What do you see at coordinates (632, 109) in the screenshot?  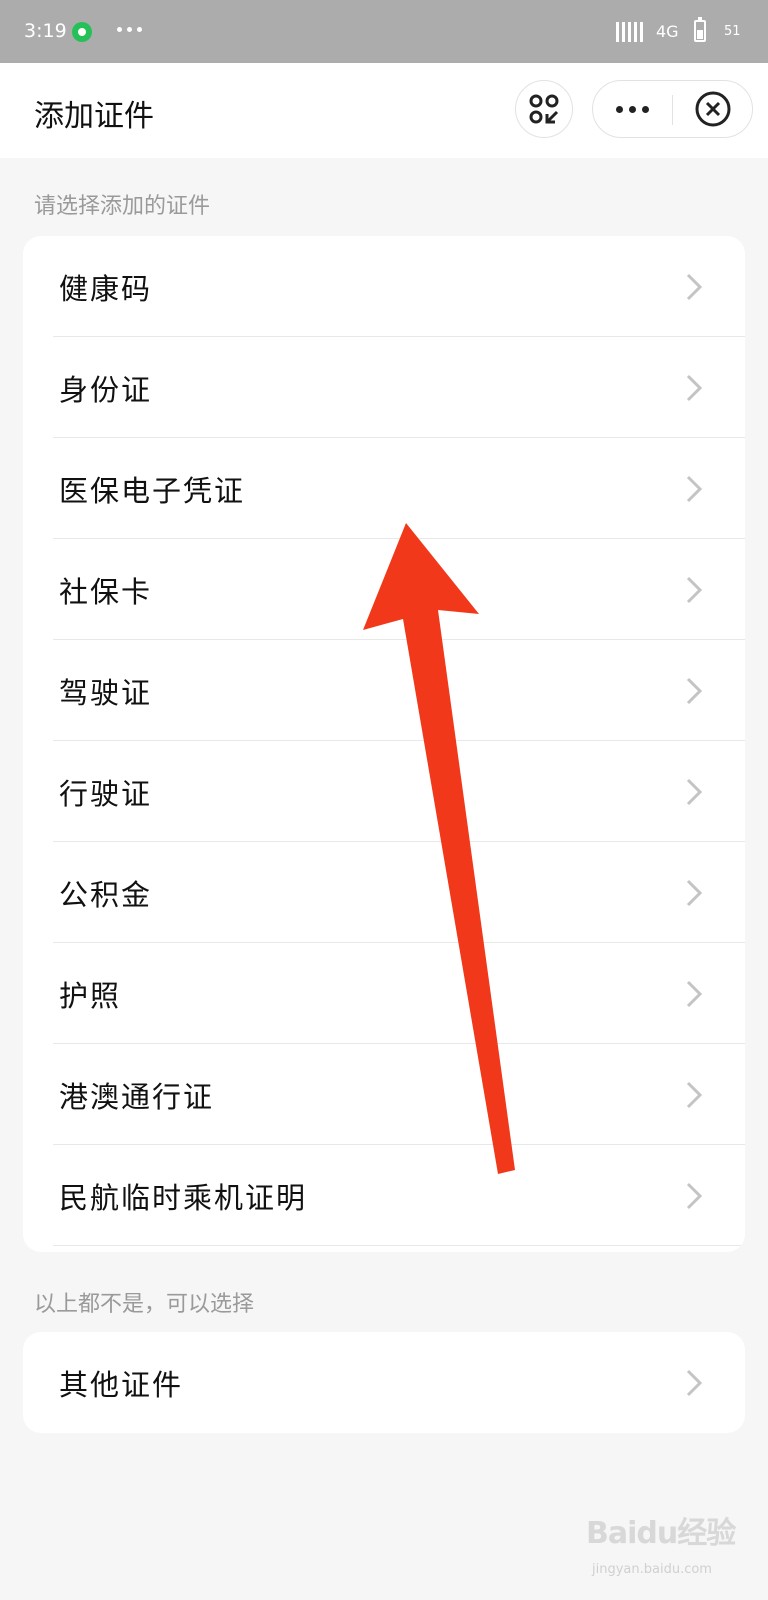 I see `more-button` at bounding box center [632, 109].